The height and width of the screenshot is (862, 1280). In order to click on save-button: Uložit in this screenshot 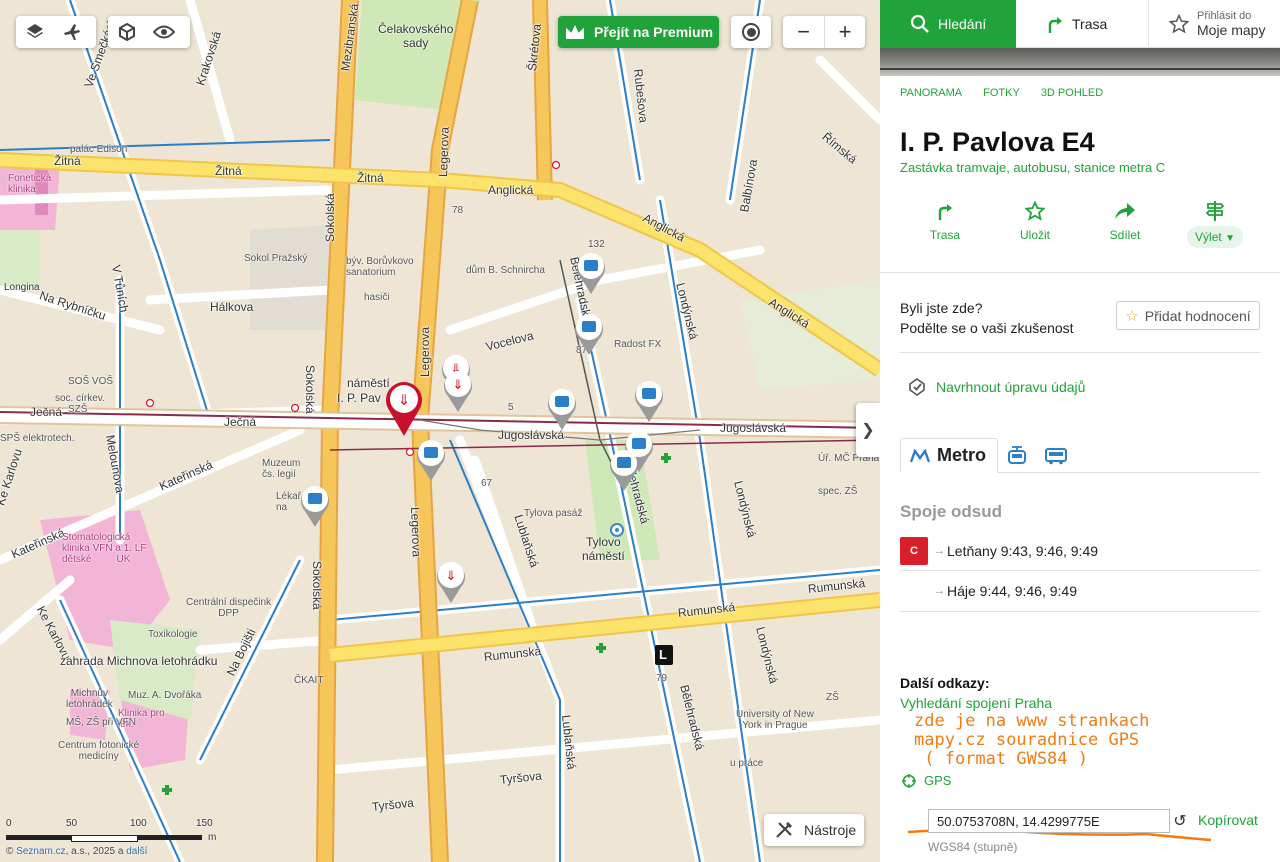, I will do `click(1035, 228)`.